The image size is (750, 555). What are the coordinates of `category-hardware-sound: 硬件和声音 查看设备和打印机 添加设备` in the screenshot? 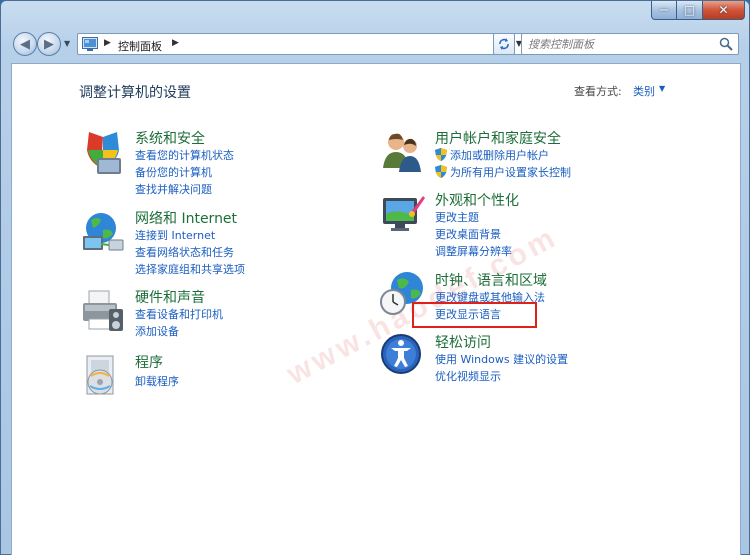 It's located at (179, 314).